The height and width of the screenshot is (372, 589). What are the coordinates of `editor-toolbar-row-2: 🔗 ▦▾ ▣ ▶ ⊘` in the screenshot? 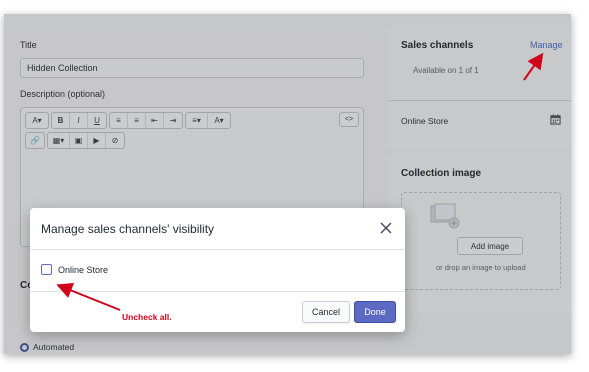 It's located at (75, 140).